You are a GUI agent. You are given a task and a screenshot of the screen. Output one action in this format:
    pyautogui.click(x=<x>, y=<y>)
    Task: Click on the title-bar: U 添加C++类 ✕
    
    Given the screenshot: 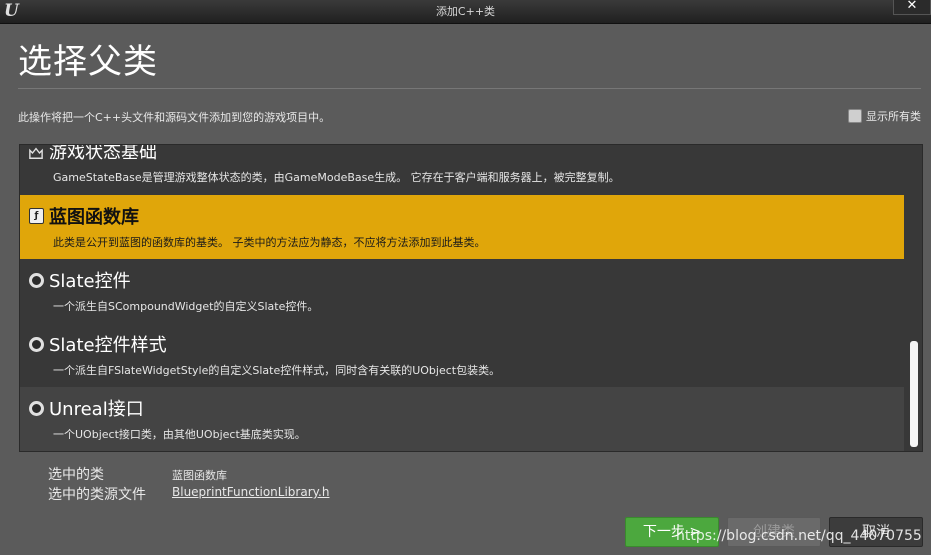 What is the action you would take?
    pyautogui.click(x=465, y=12)
    